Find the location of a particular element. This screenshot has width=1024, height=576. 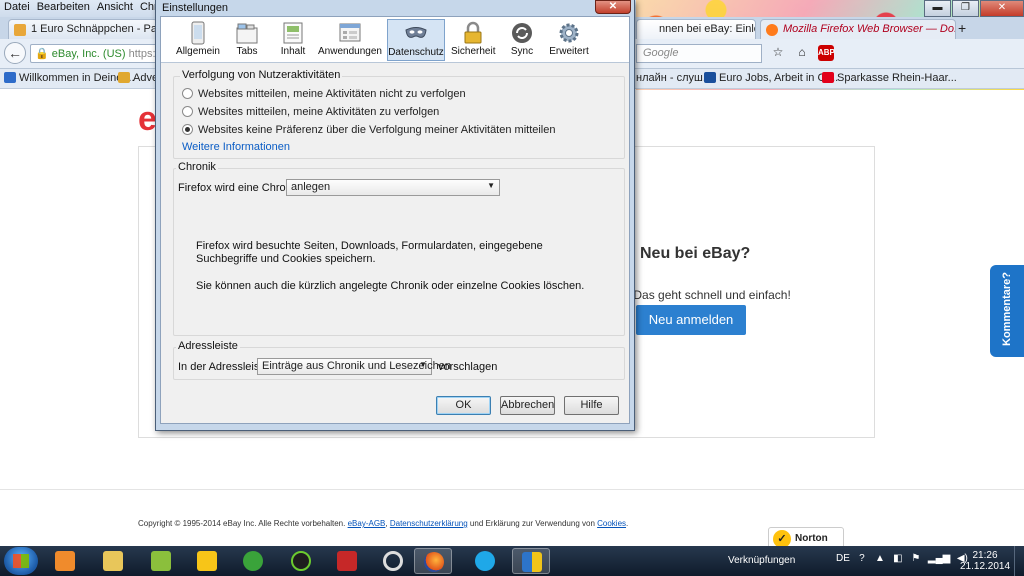

tab-label: 1 Euro Schnäppchen - Paket - G is located at coordinates (94, 29).